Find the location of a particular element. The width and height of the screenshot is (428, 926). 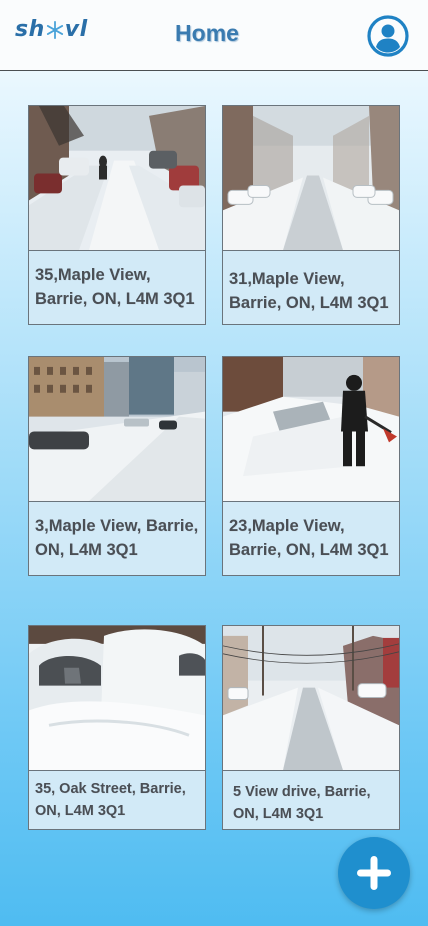

add-listing-button is located at coordinates (374, 873).